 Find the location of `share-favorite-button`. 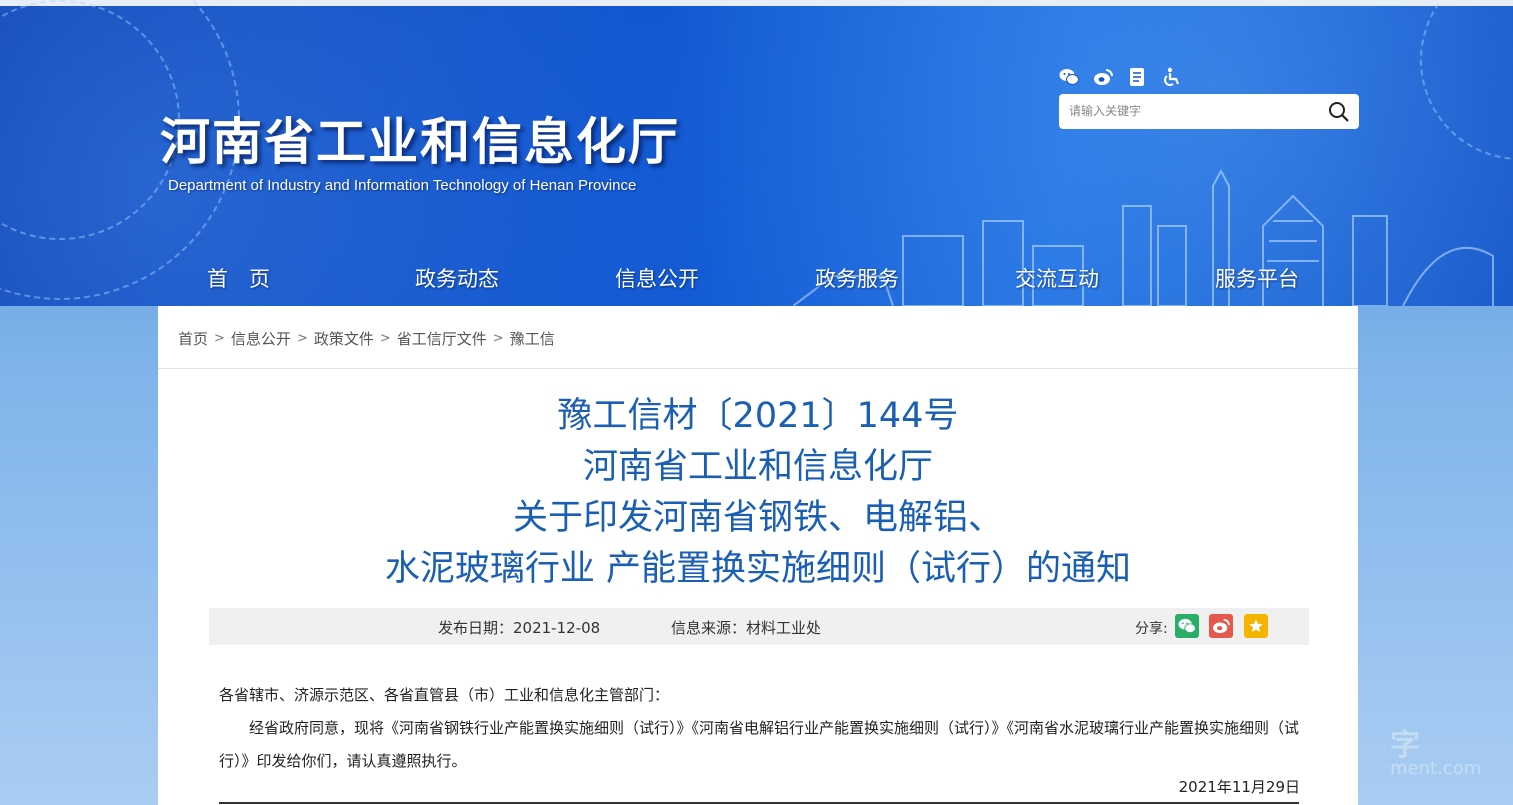

share-favorite-button is located at coordinates (1256, 626).